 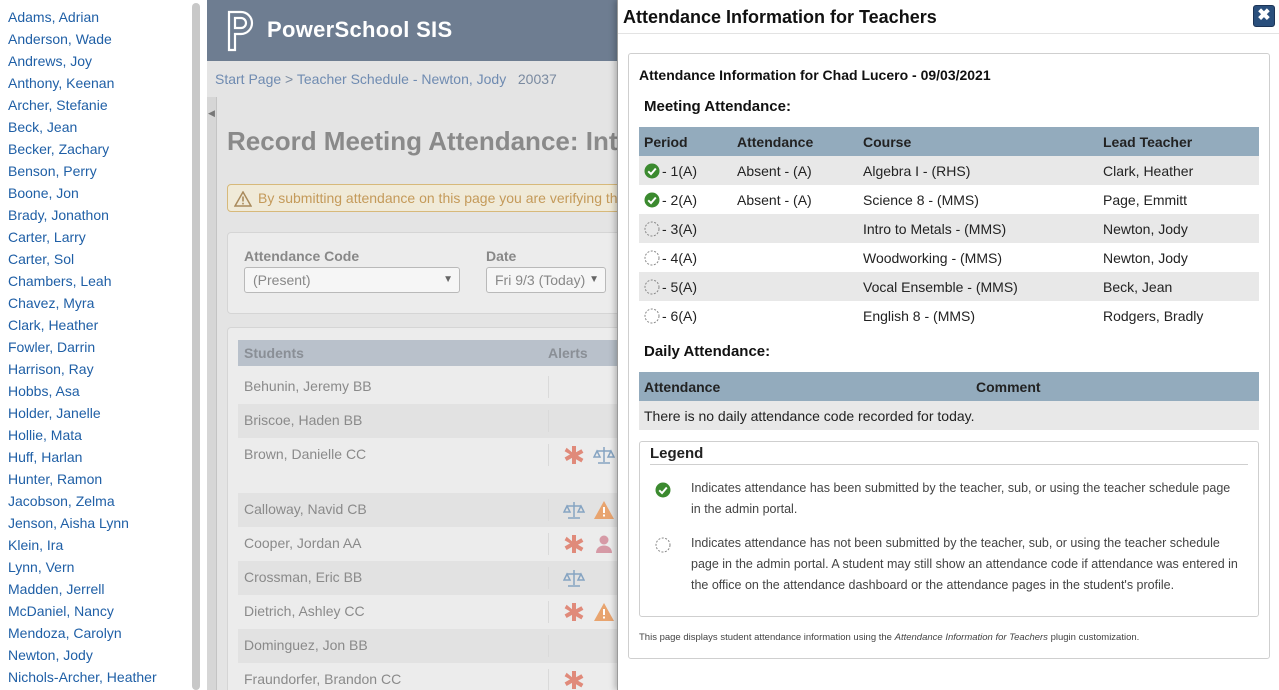 I want to click on student-row: Briscoe, Haden BB, so click(x=438, y=421).